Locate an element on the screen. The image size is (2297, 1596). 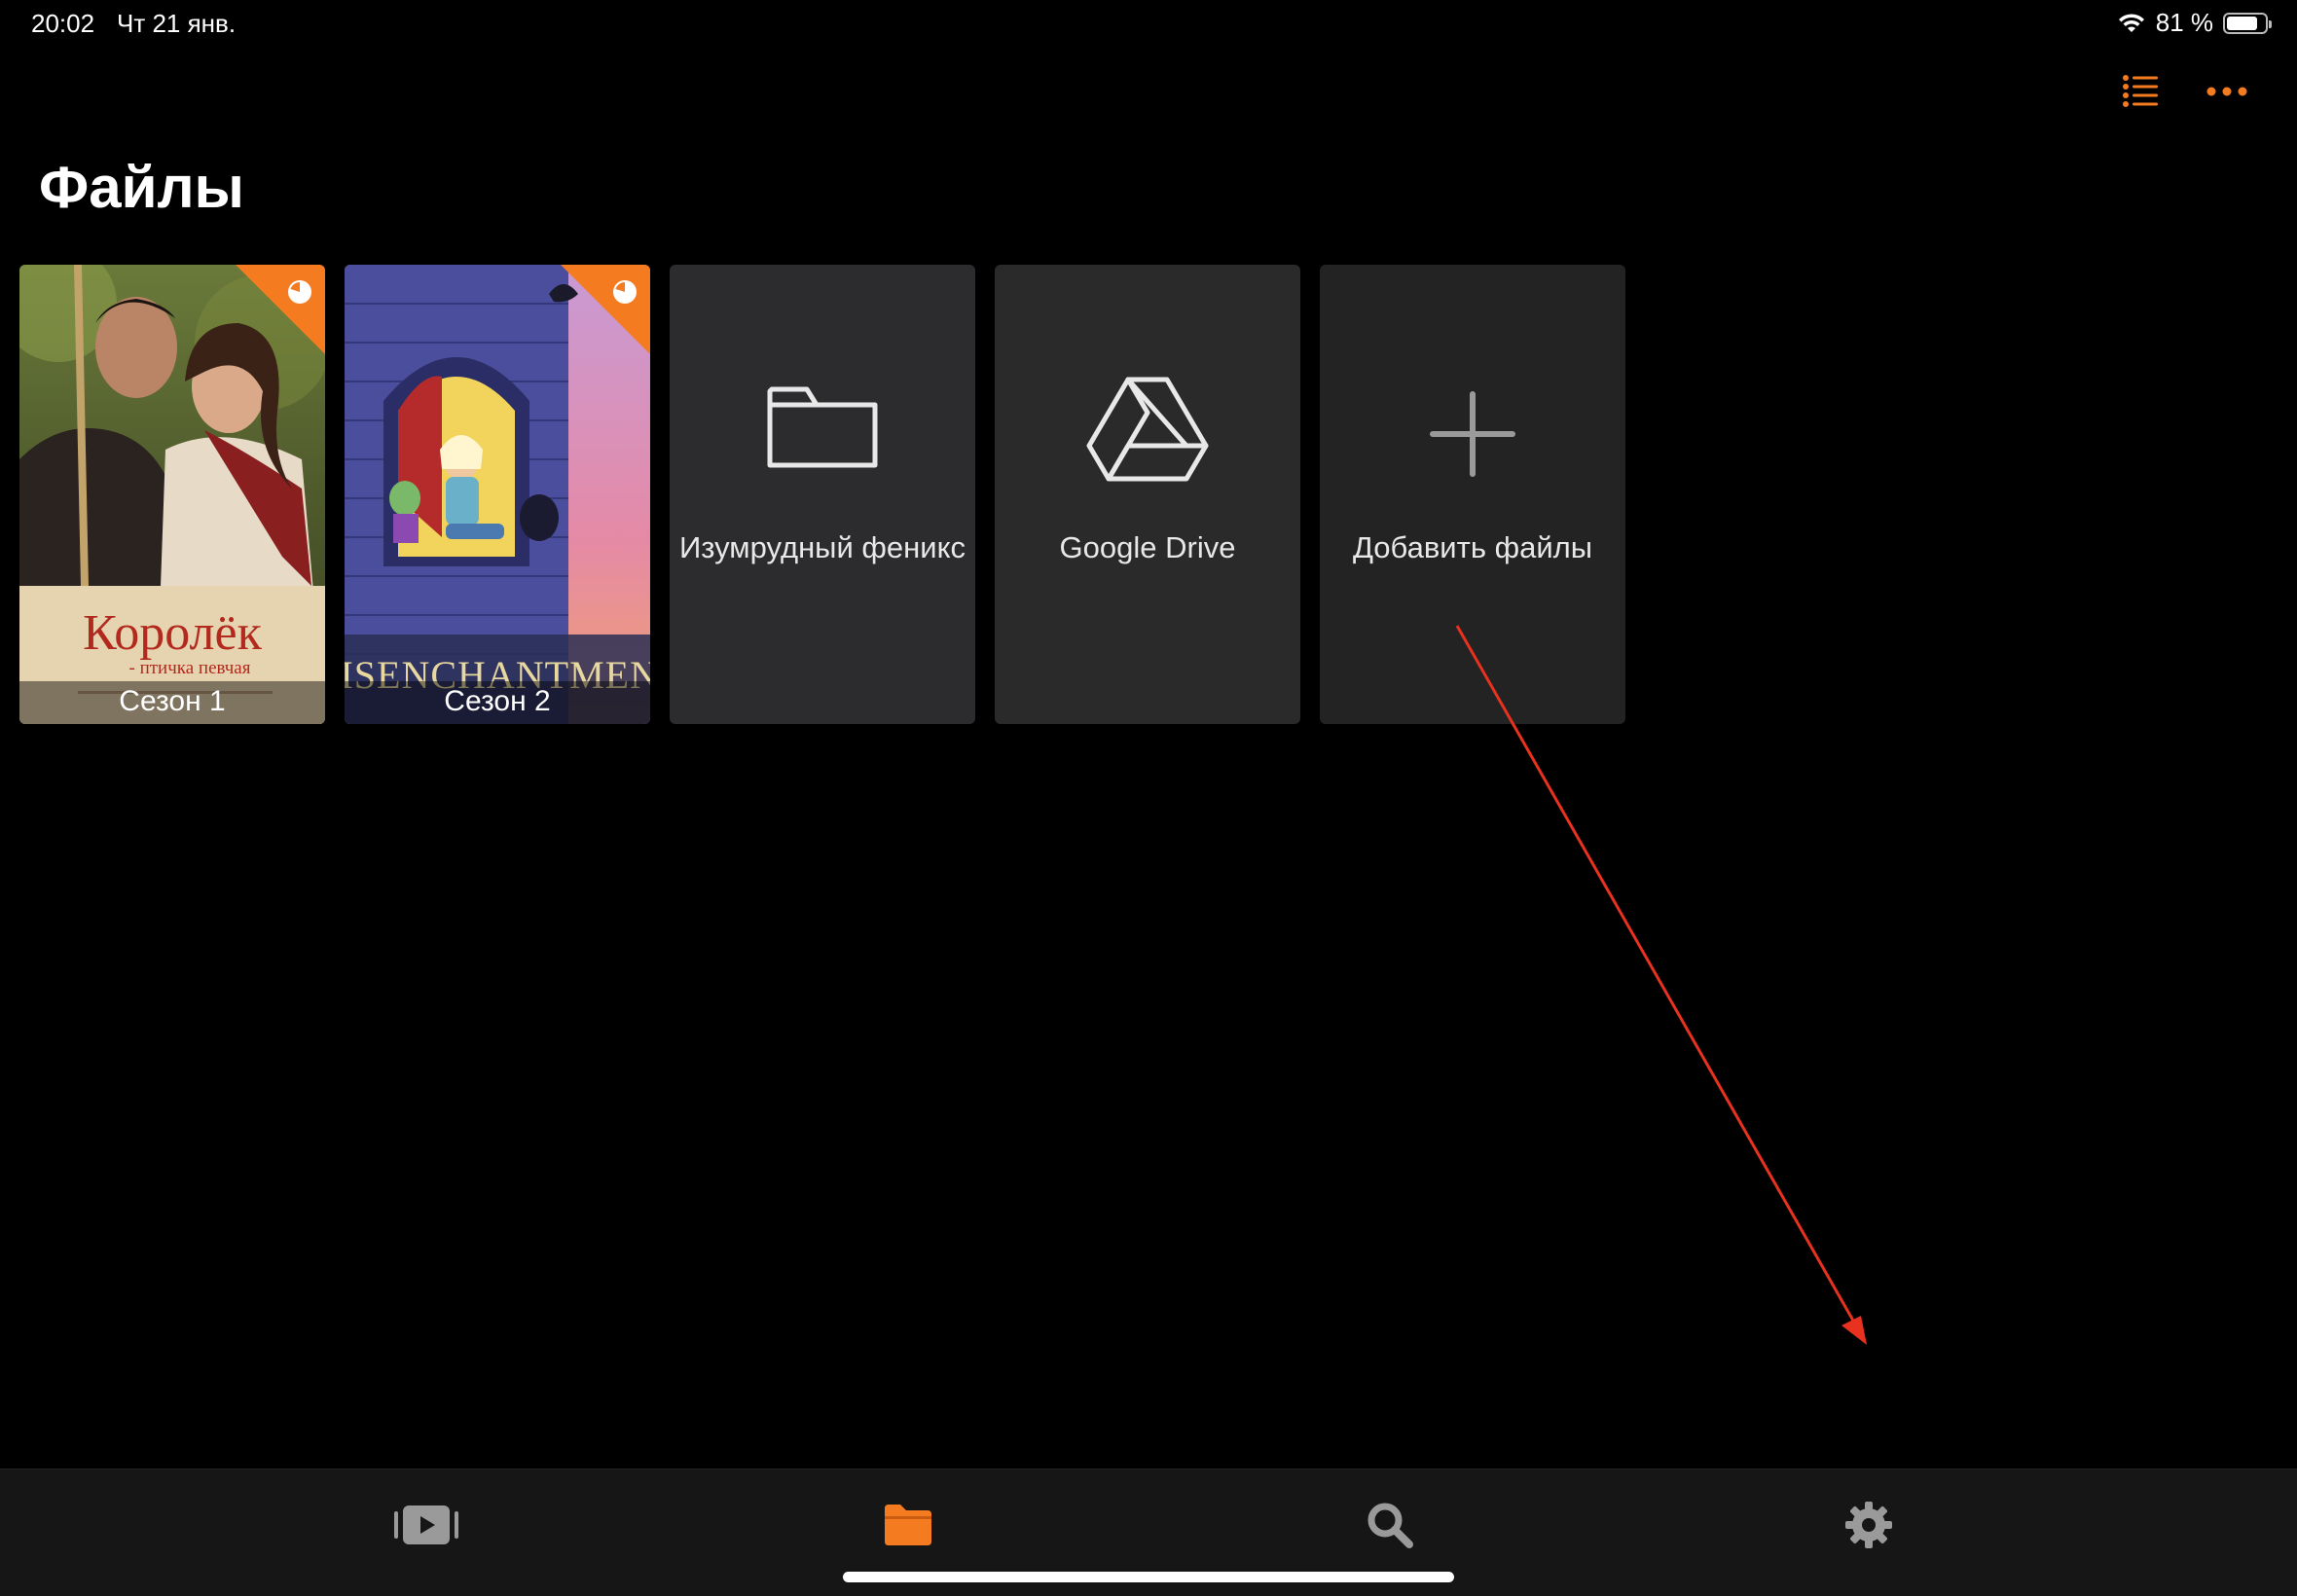
folder-tile-izumrudny-feniks: Изумрудный феникс is located at coordinates (822, 494).